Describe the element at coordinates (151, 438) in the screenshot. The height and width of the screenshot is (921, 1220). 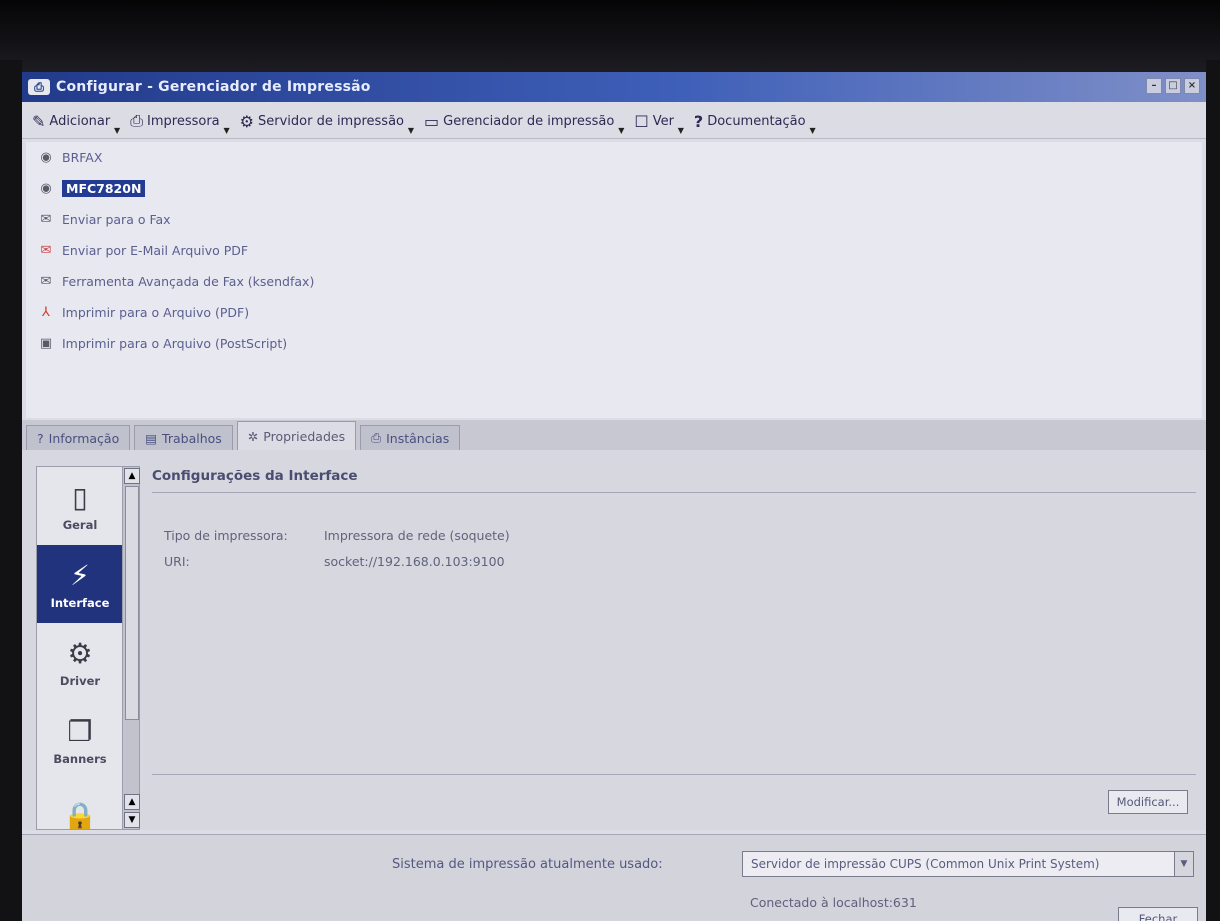
I see `jobs-icon: ▤` at that location.